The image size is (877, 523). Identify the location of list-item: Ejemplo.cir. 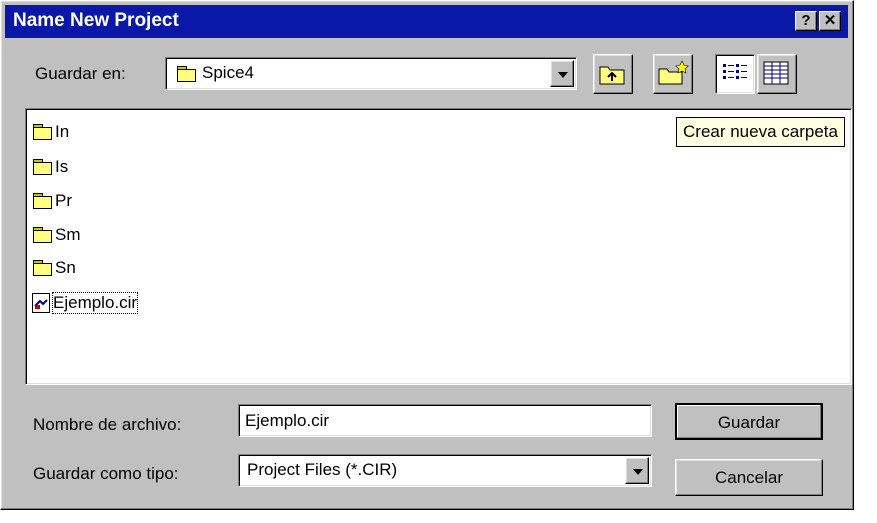
(85, 303).